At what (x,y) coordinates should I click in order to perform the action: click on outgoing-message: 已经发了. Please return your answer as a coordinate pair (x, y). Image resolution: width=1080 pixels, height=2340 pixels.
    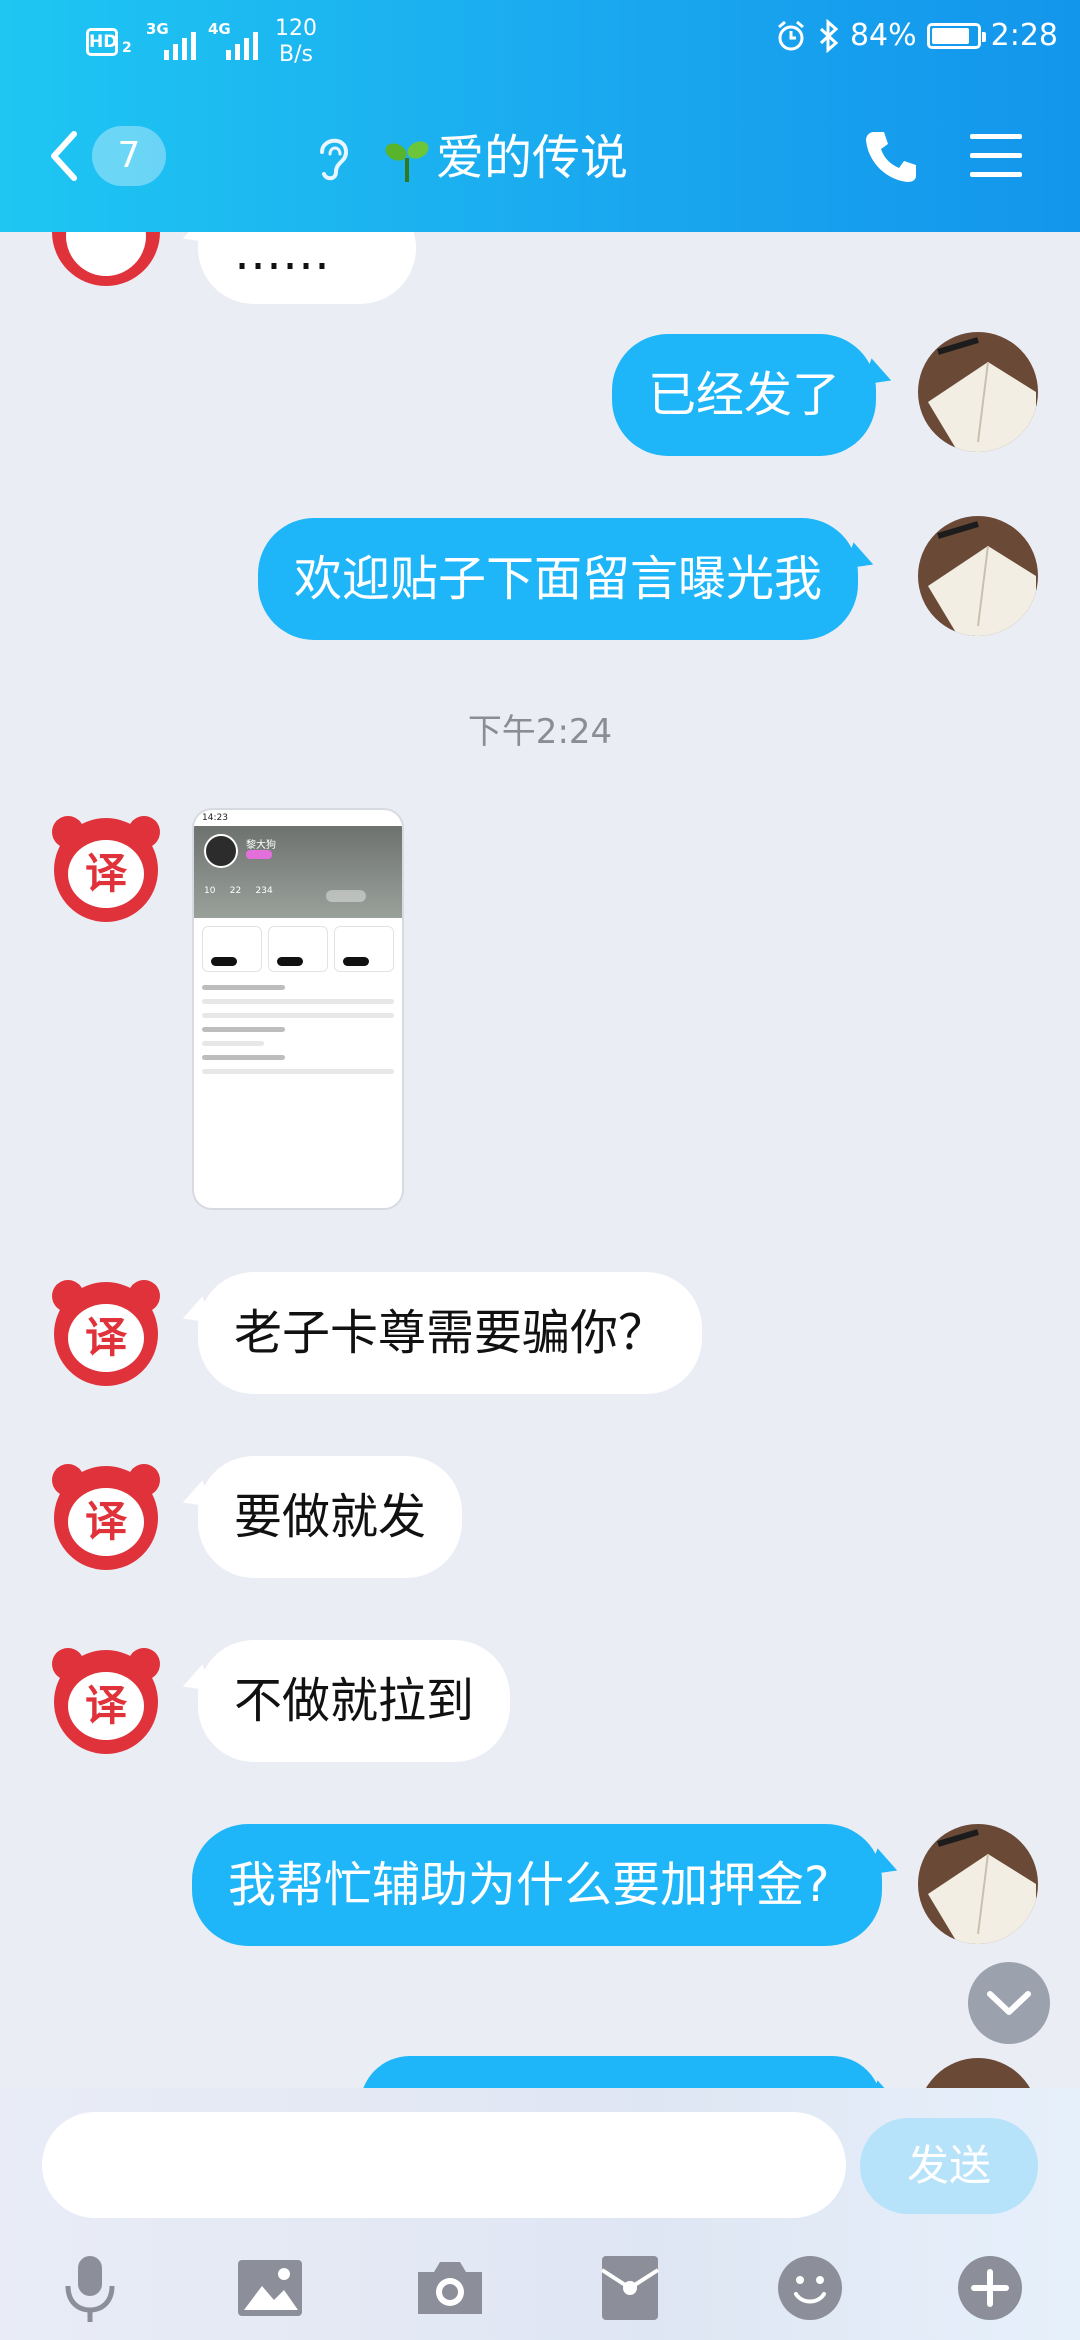
    Looking at the image, I should click on (744, 395).